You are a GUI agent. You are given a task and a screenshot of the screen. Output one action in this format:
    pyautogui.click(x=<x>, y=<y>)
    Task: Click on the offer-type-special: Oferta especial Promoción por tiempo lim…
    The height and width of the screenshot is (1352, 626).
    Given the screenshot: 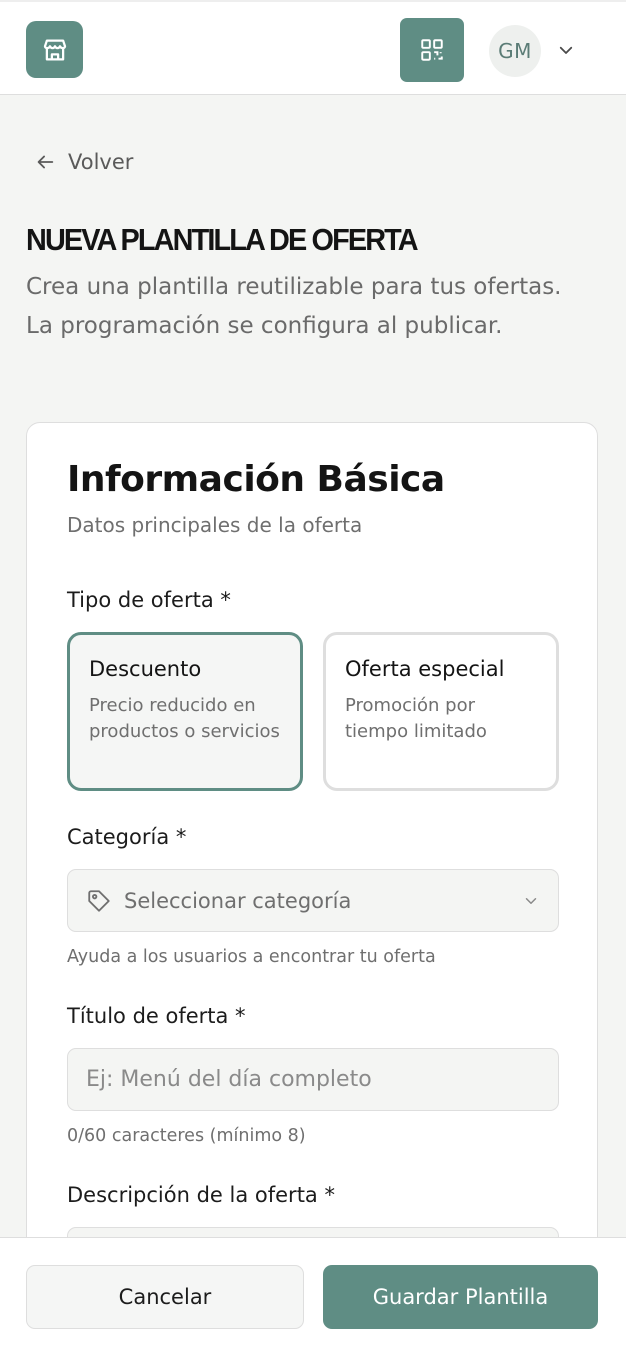 What is the action you would take?
    pyautogui.click(x=441, y=711)
    